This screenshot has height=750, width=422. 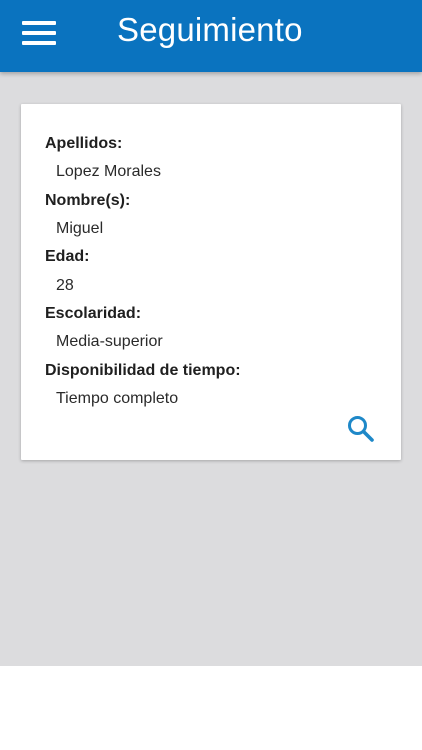 I want to click on nombres-label: Nombre(s):, so click(x=88, y=200).